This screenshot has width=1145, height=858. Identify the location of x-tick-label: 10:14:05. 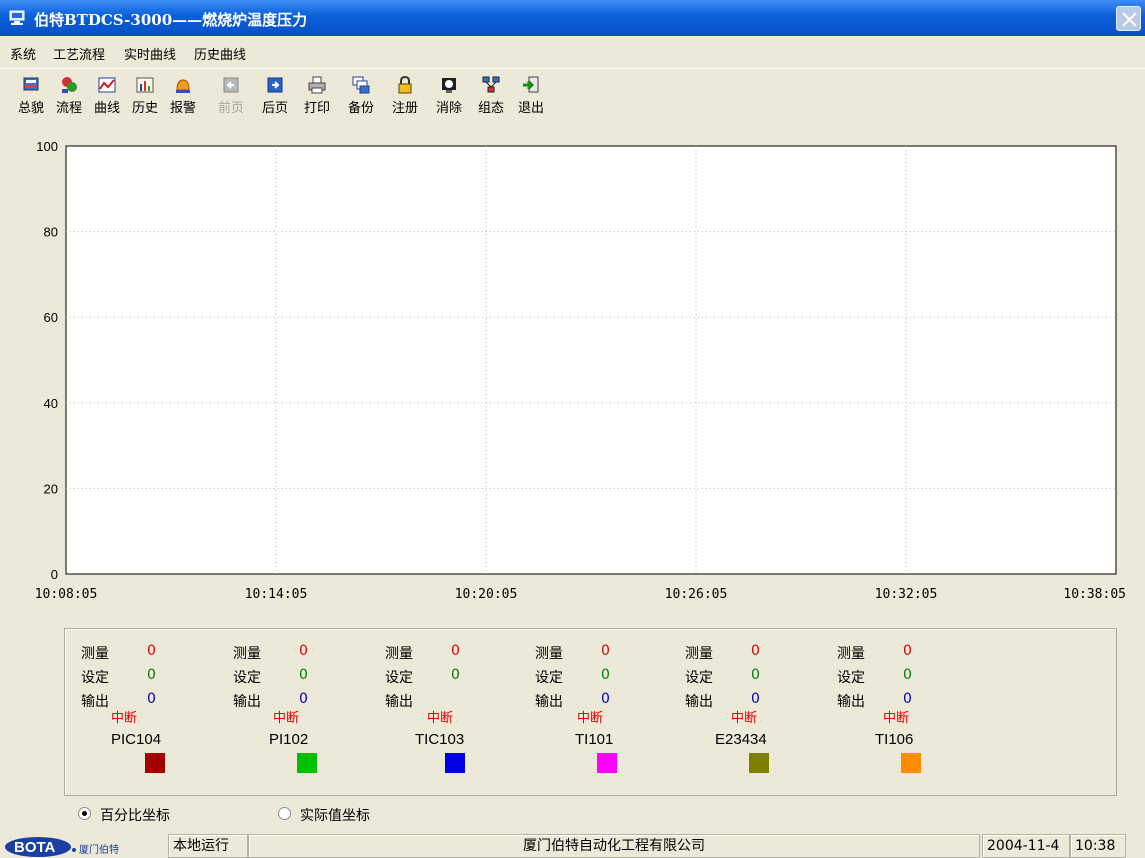
(276, 594).